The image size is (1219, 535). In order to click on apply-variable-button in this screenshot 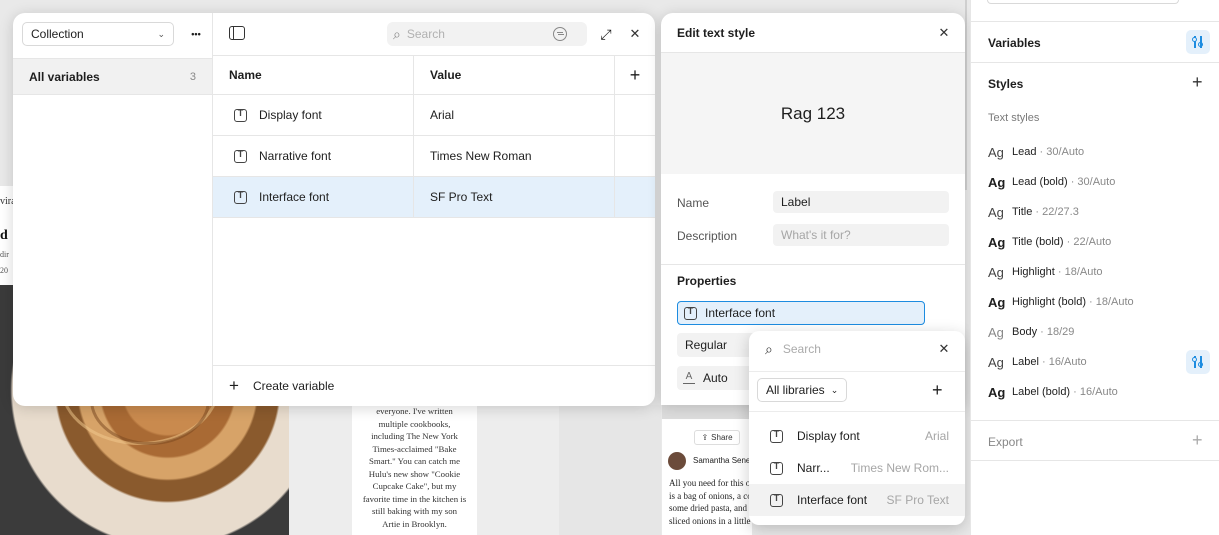, I will do `click(1198, 362)`.